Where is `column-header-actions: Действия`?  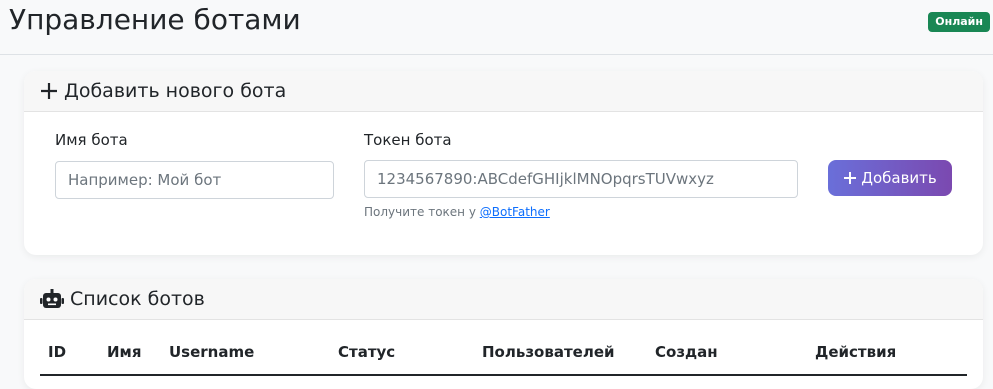 column-header-actions: Действия is located at coordinates (856, 352).